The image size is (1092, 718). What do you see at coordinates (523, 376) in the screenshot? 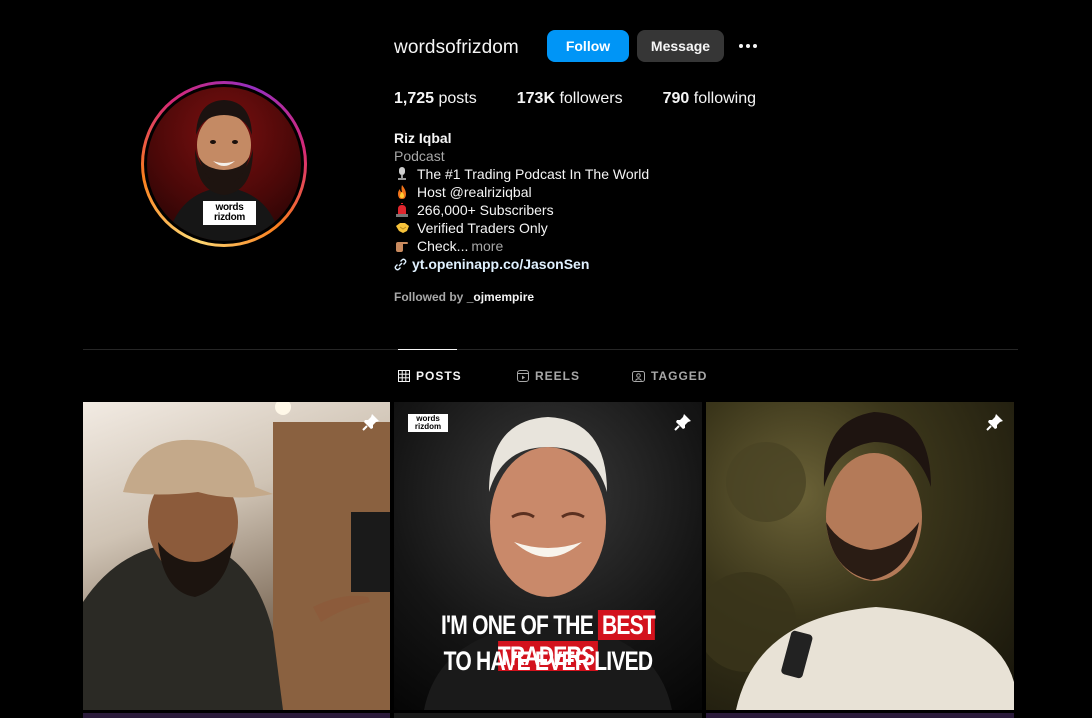
I see `reels-icon` at bounding box center [523, 376].